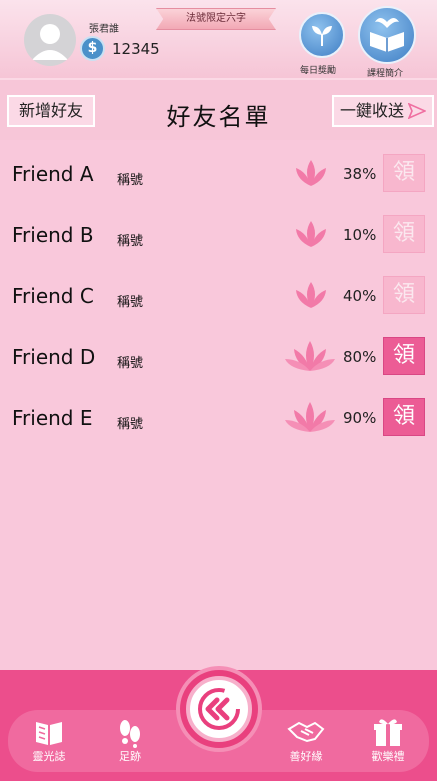 This screenshot has width=437, height=781. Describe the element at coordinates (218, 174) in the screenshot. I see `friend-row: Friend A 稱號 38% 領` at that location.